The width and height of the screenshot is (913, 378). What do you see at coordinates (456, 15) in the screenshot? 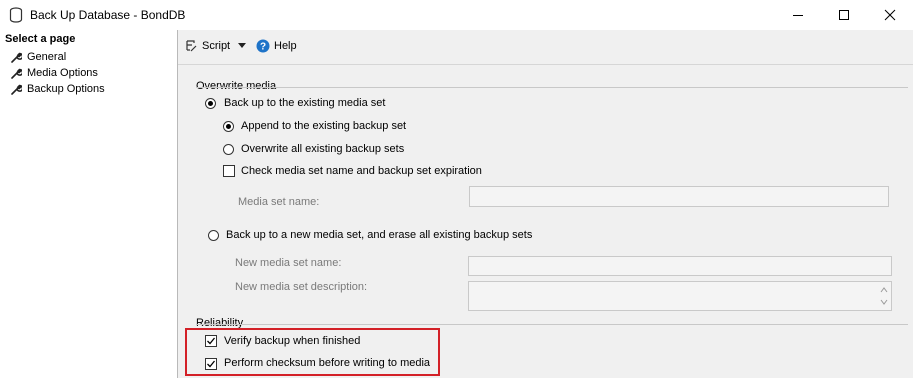
I see `title-bar: Back Up Database - BondDB` at bounding box center [456, 15].